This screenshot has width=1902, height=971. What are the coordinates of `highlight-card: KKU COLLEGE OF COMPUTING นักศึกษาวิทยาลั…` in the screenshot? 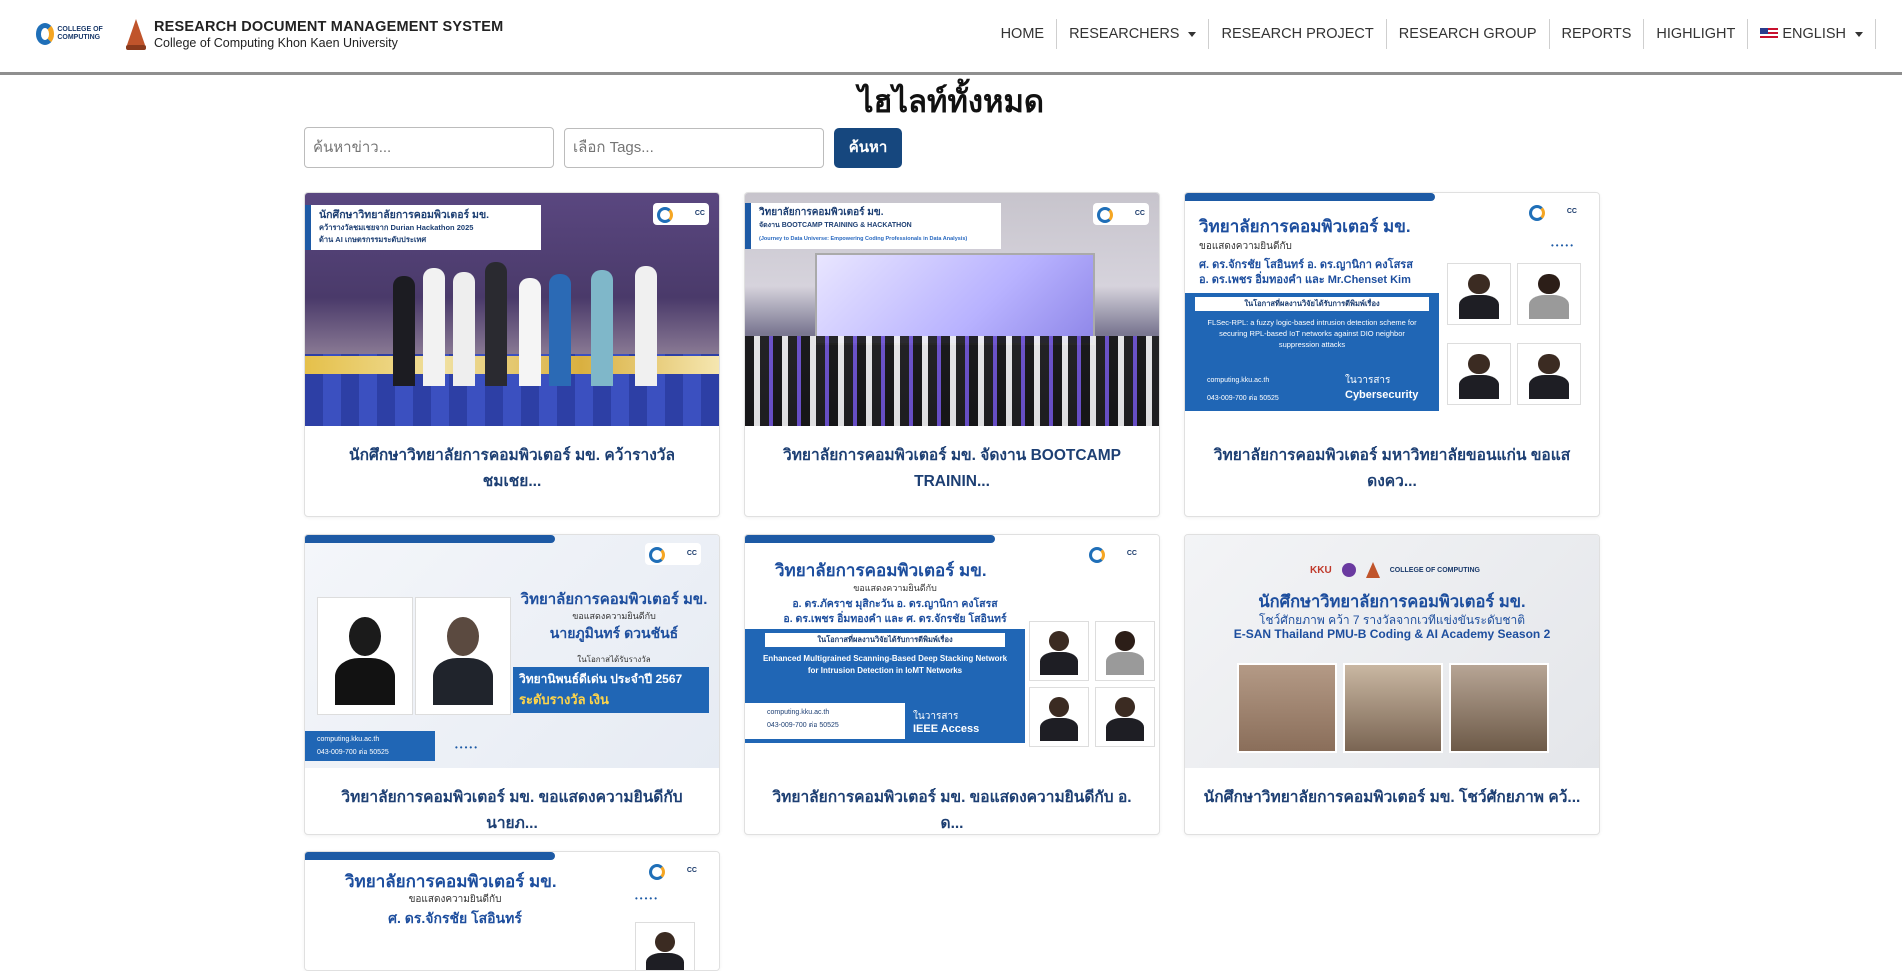 It's located at (1392, 684).